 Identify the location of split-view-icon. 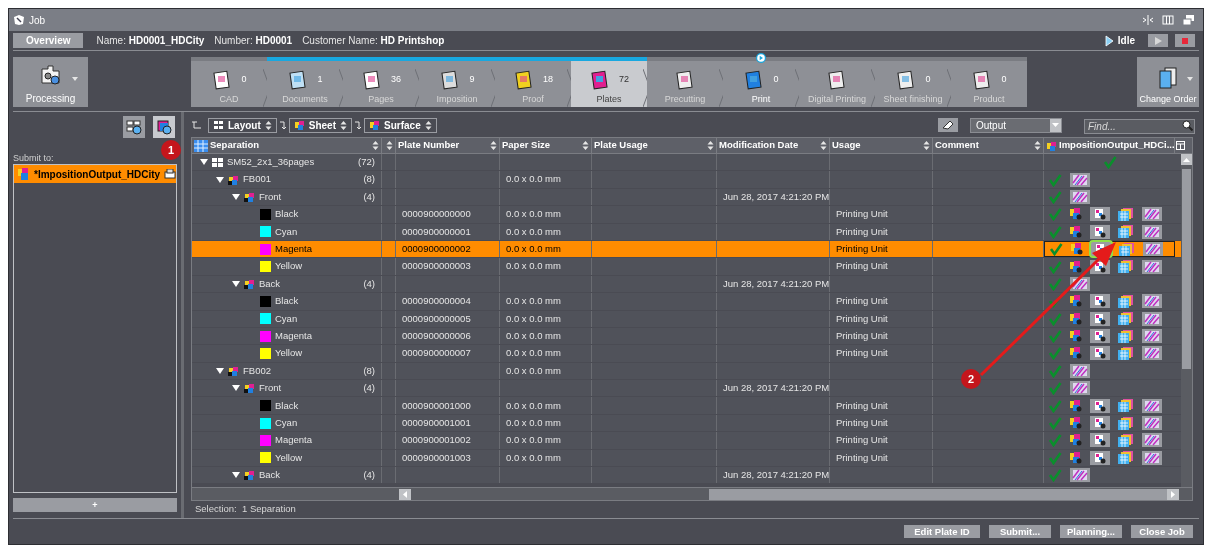
(1148, 20).